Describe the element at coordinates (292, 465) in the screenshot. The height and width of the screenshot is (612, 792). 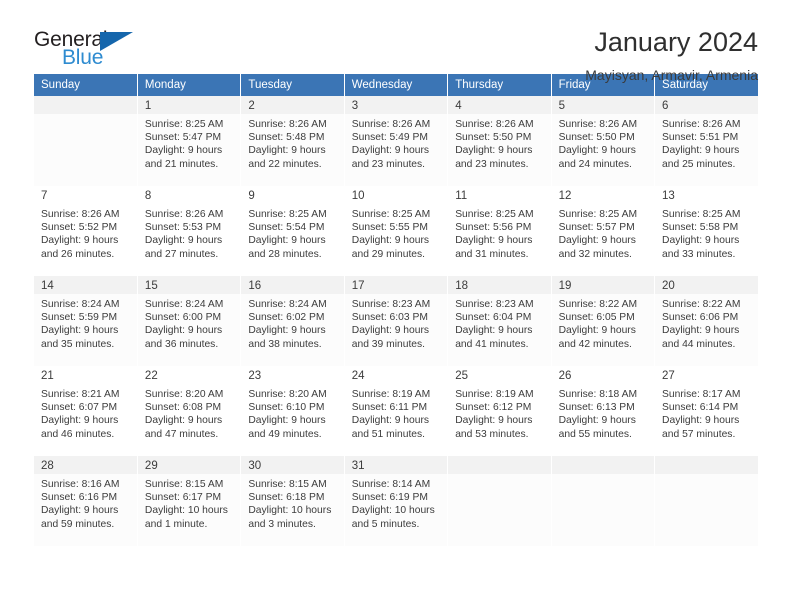
I see `day-number: 30` at that location.